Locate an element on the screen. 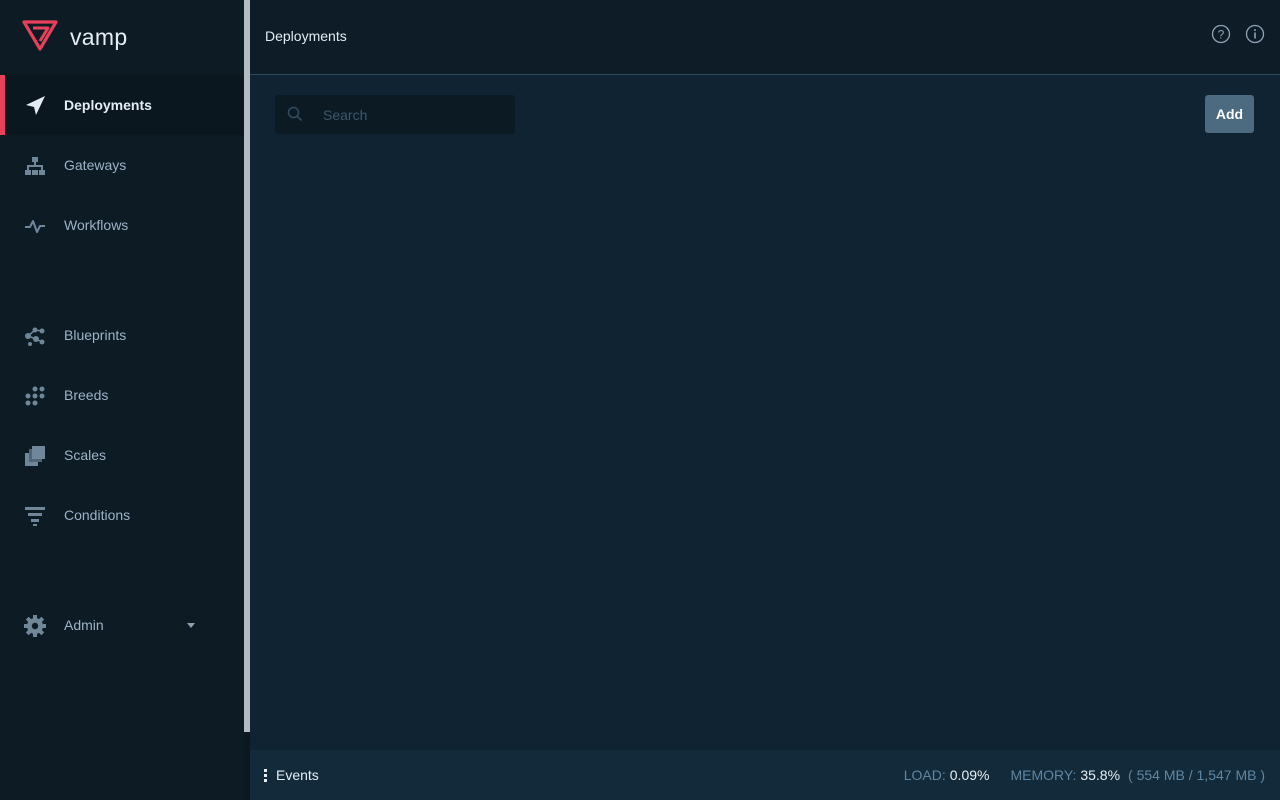 The height and width of the screenshot is (800, 1280). brand: vamp is located at coordinates (75, 37).